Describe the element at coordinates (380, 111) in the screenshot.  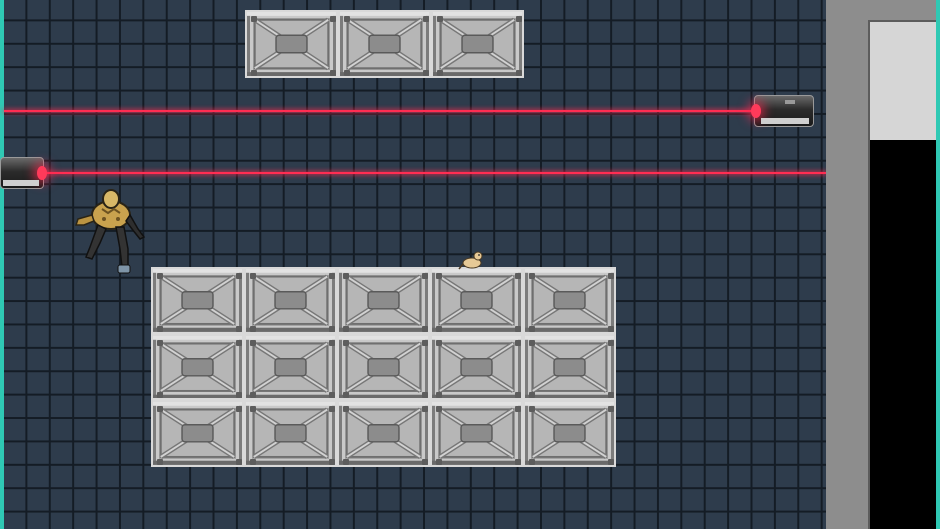
I see `upper-laser-beam` at that location.